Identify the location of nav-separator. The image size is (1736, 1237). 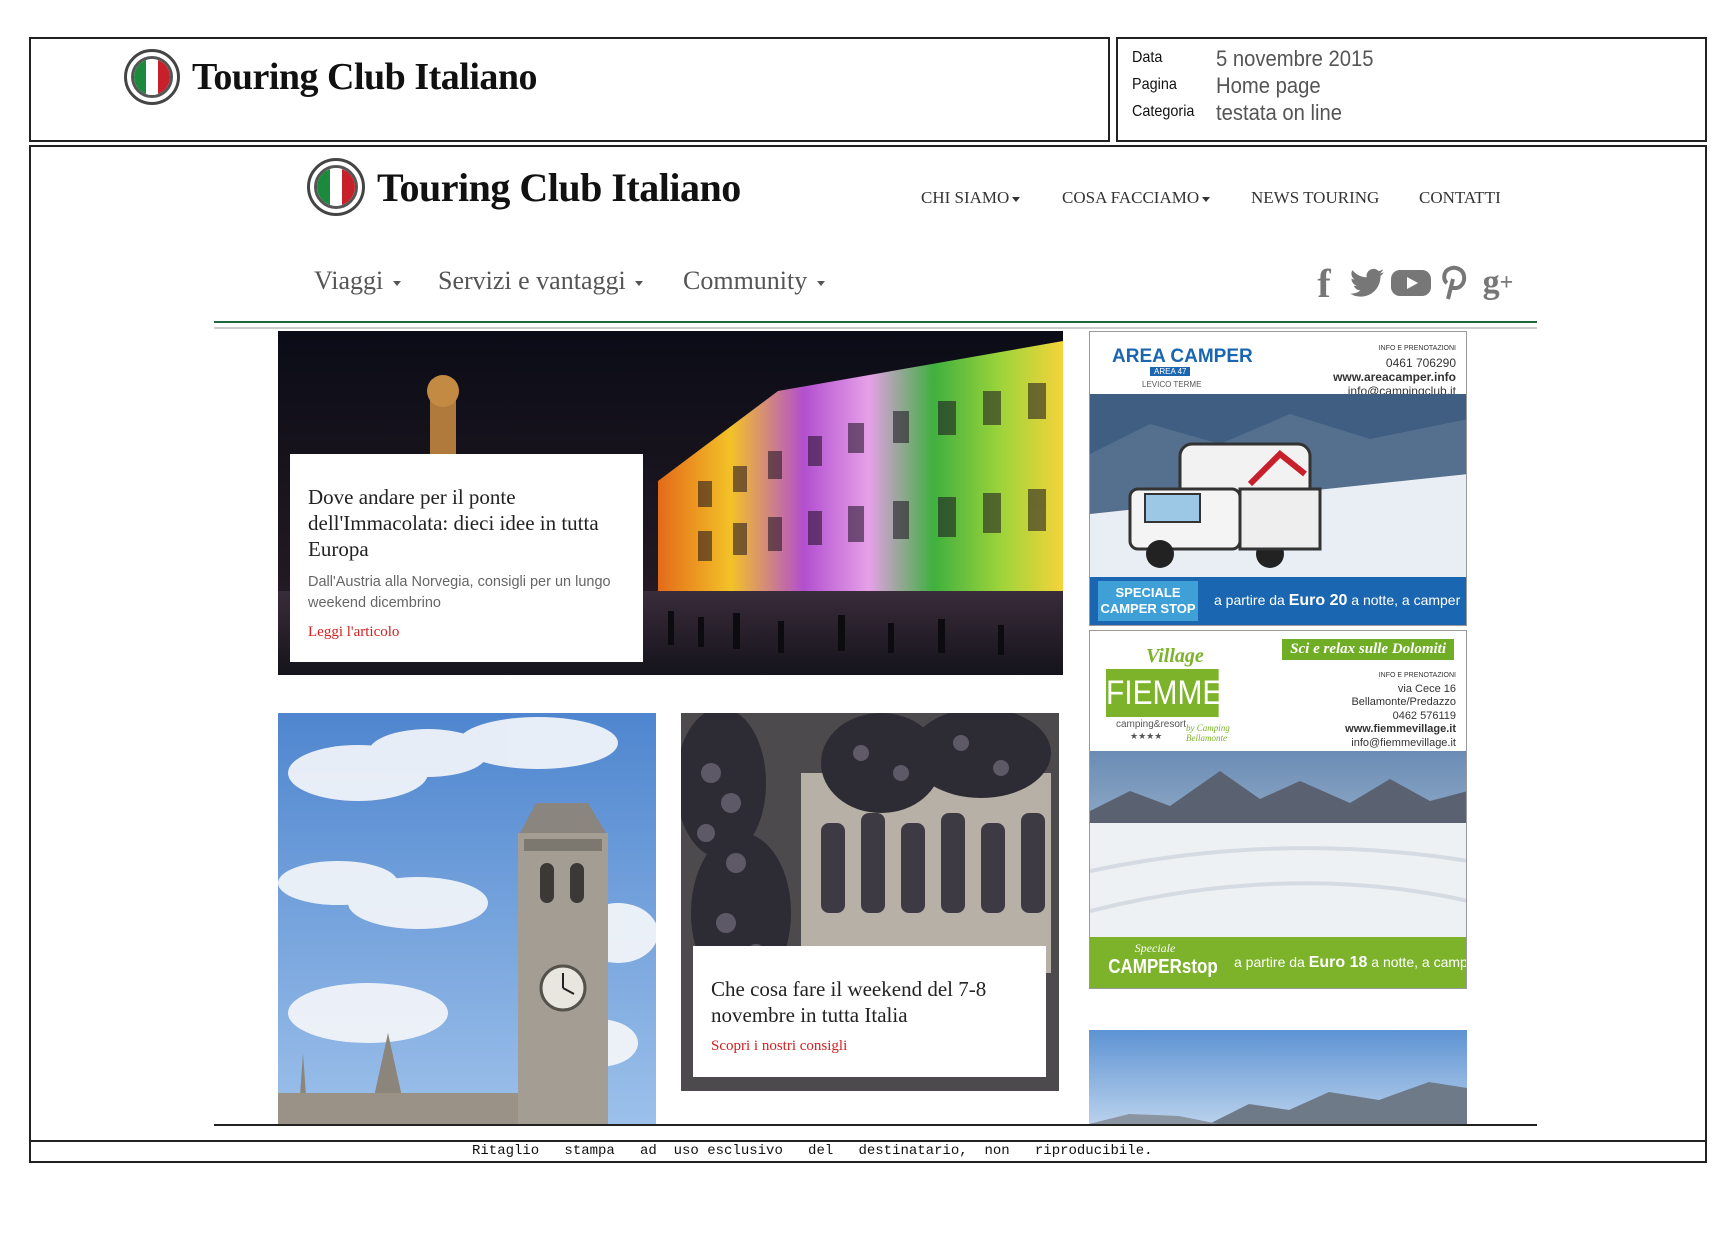
(875, 322).